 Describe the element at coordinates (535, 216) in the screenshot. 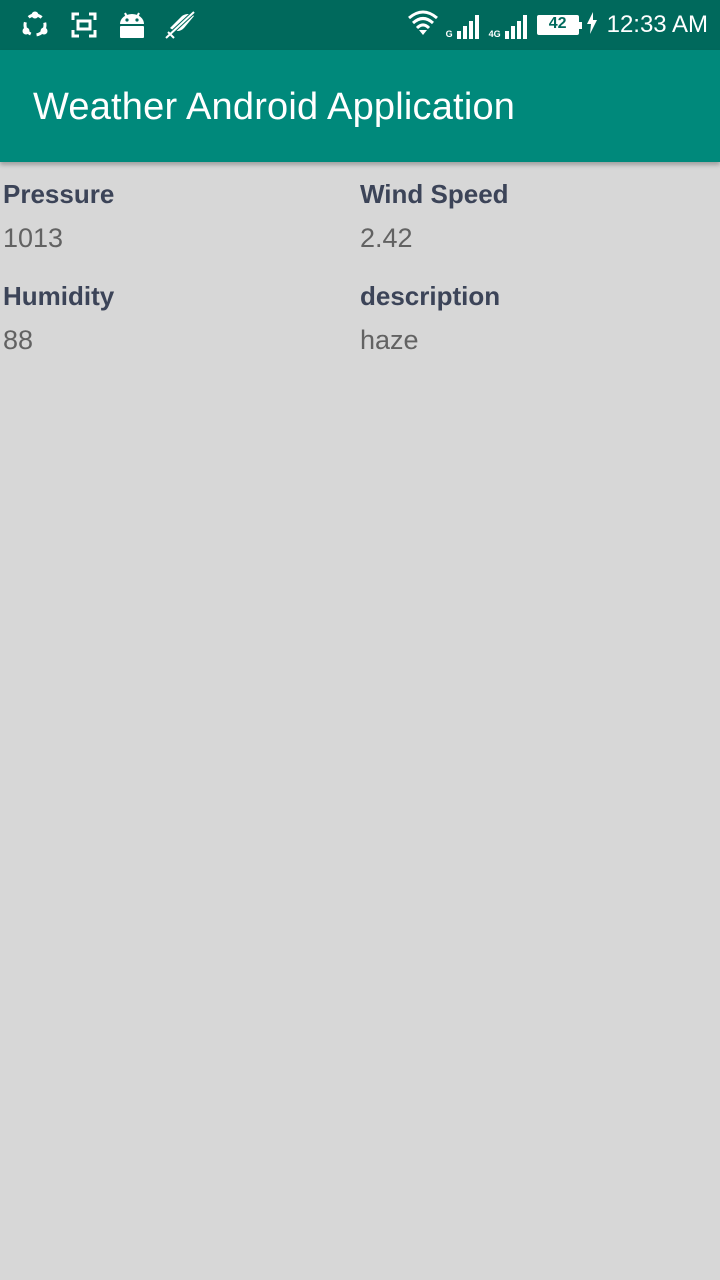

I see `wind-speed-cell: Wind Speed 2.42` at that location.